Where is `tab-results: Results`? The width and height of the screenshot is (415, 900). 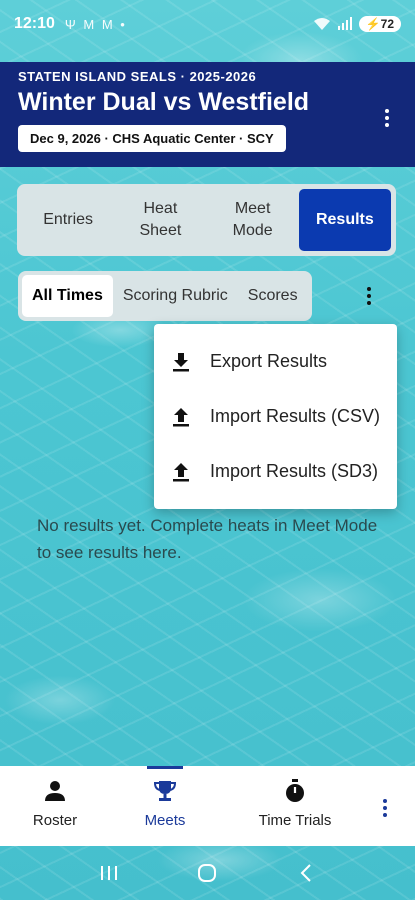
tab-results: Results is located at coordinates (344, 220).